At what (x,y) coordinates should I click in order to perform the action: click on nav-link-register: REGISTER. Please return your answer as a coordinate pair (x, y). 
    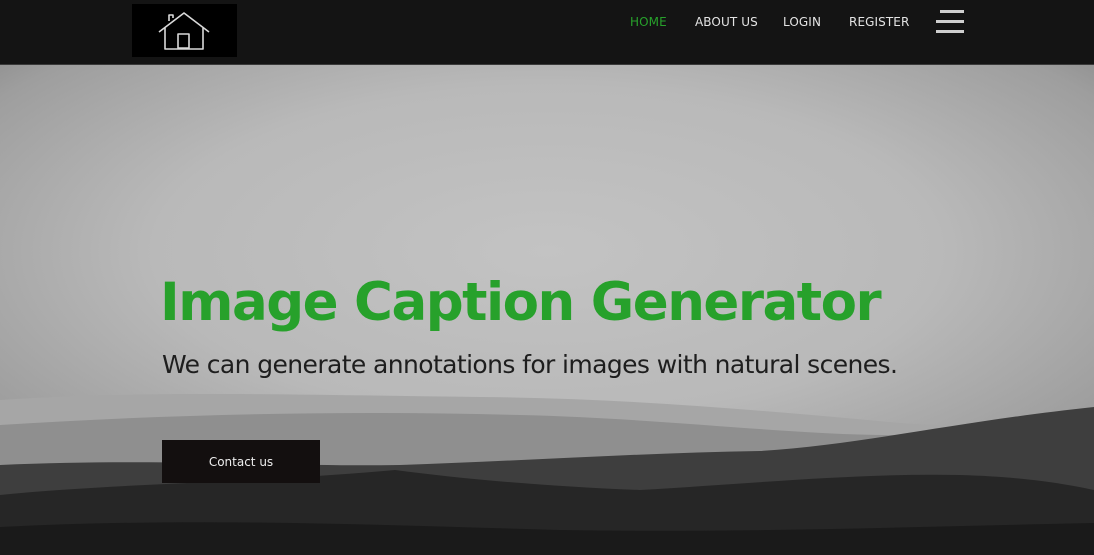
    Looking at the image, I should click on (879, 22).